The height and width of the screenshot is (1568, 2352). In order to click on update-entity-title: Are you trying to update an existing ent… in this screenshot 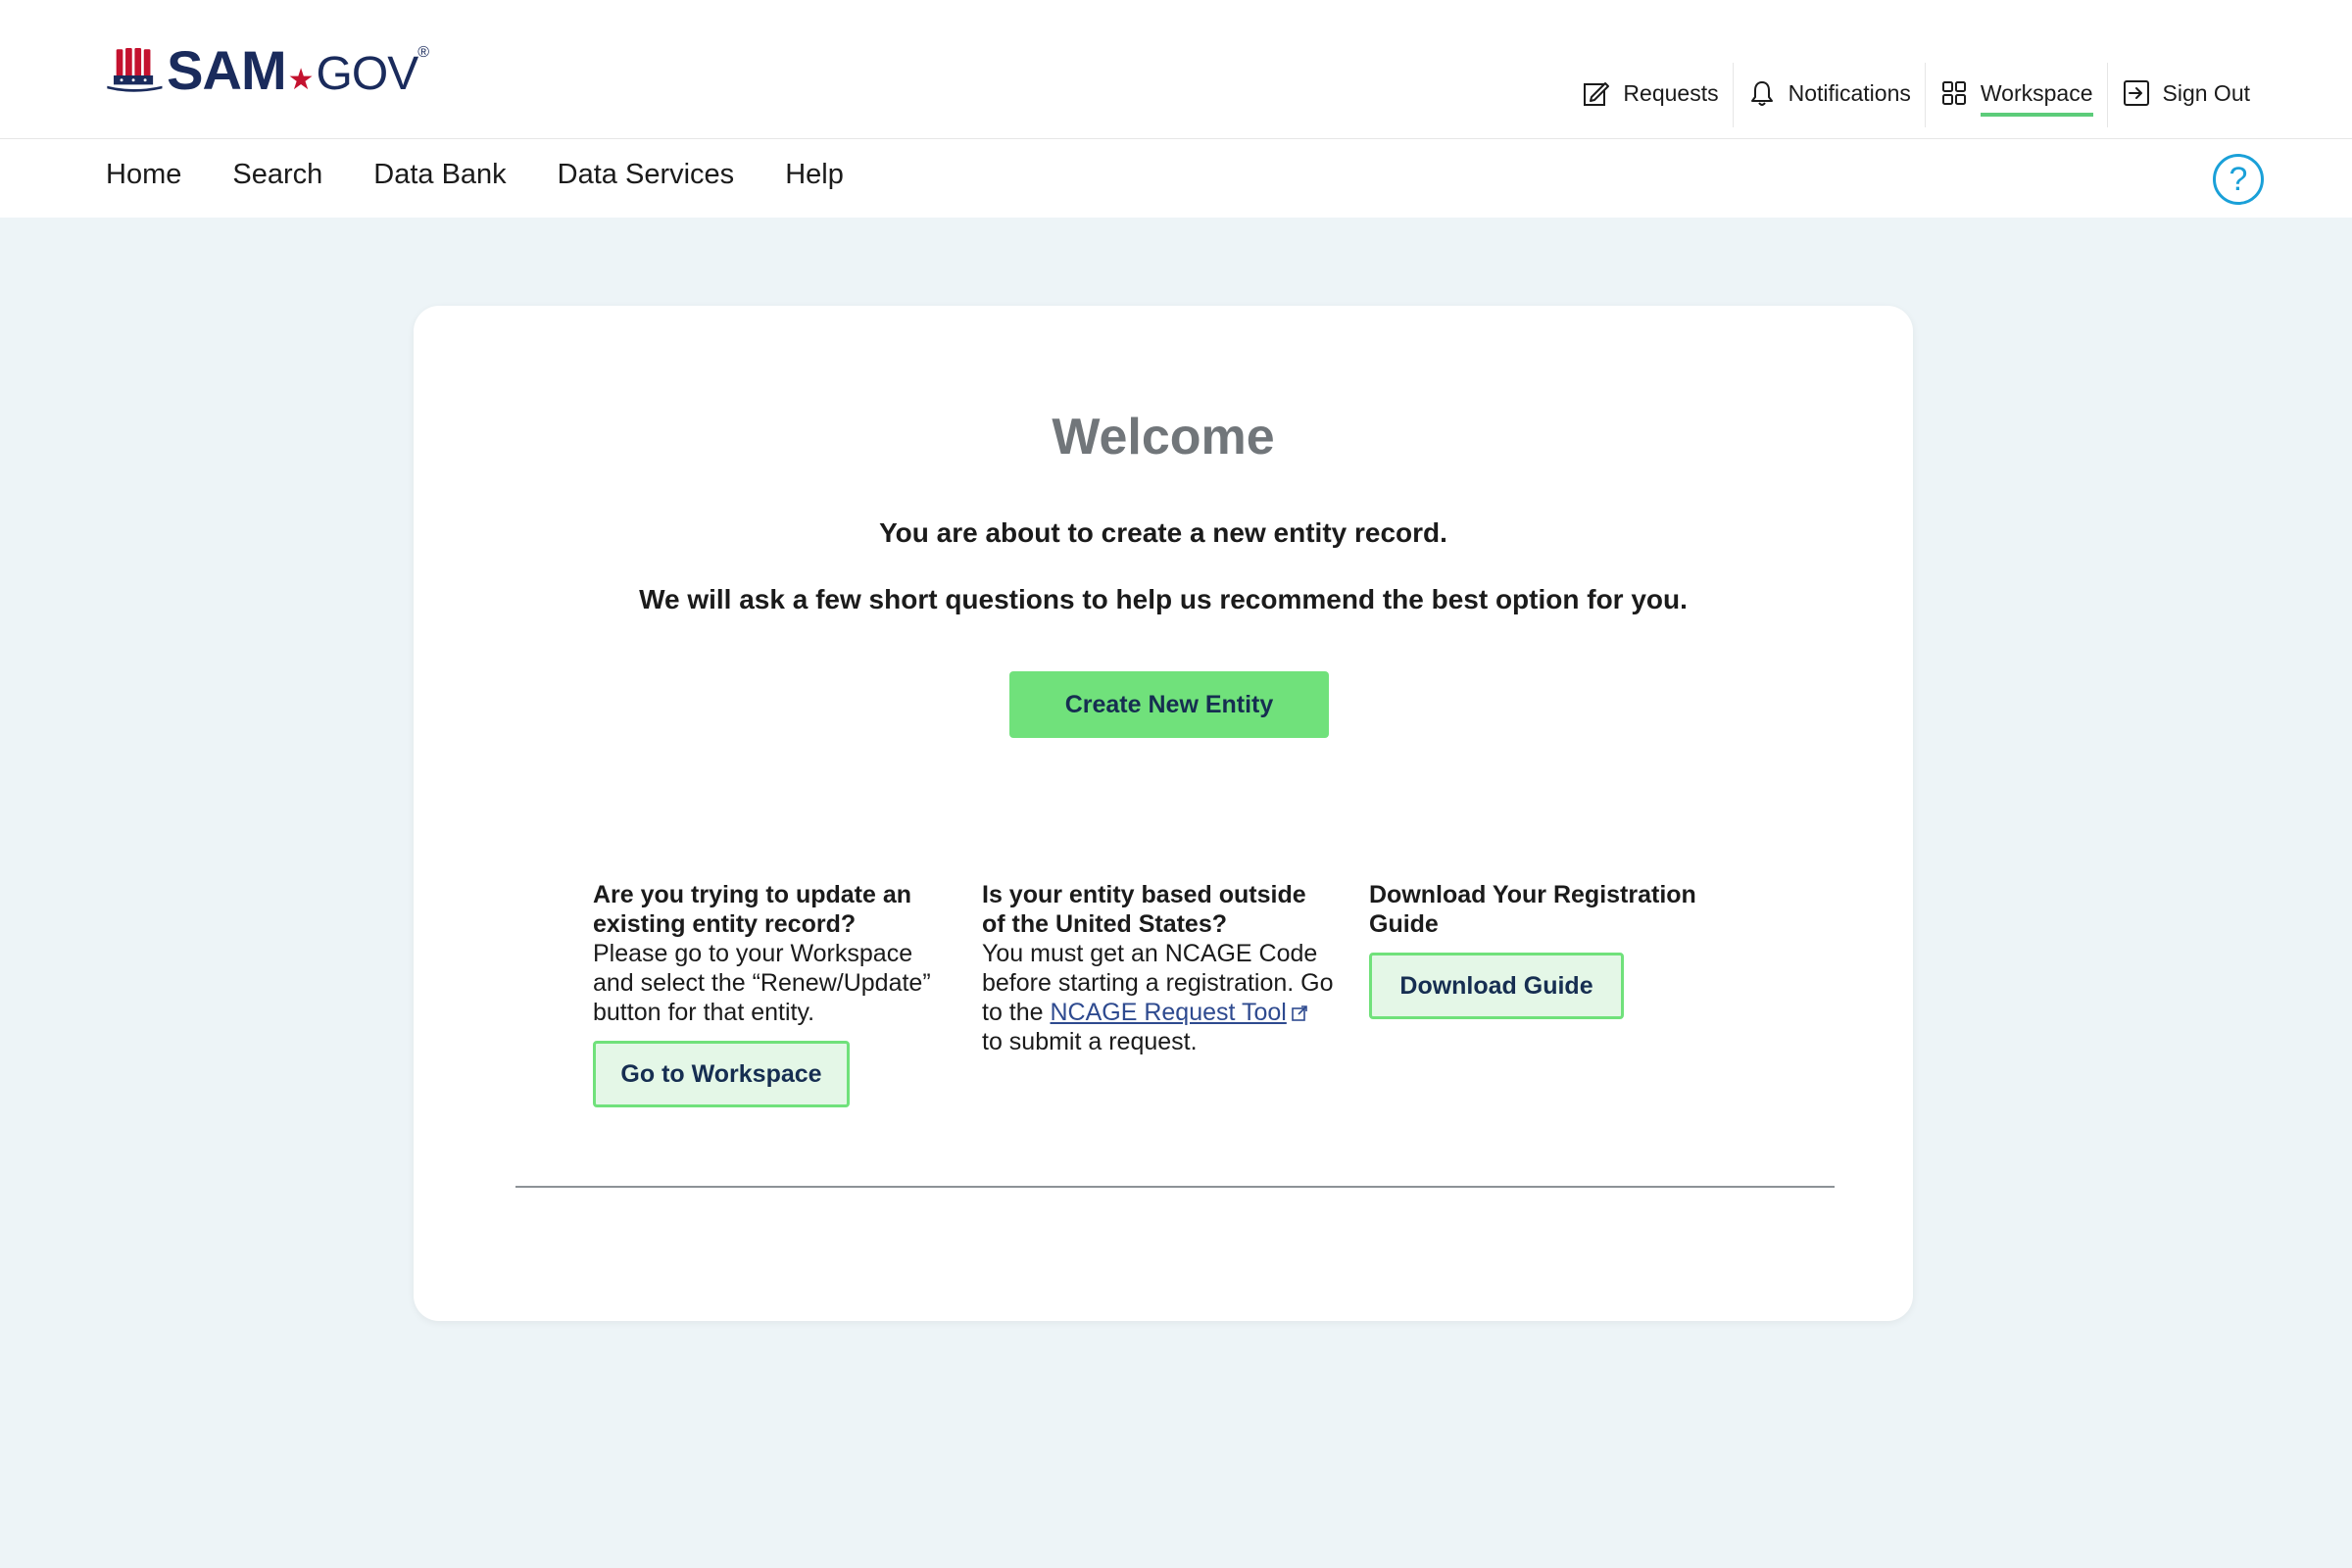, I will do `click(752, 909)`.